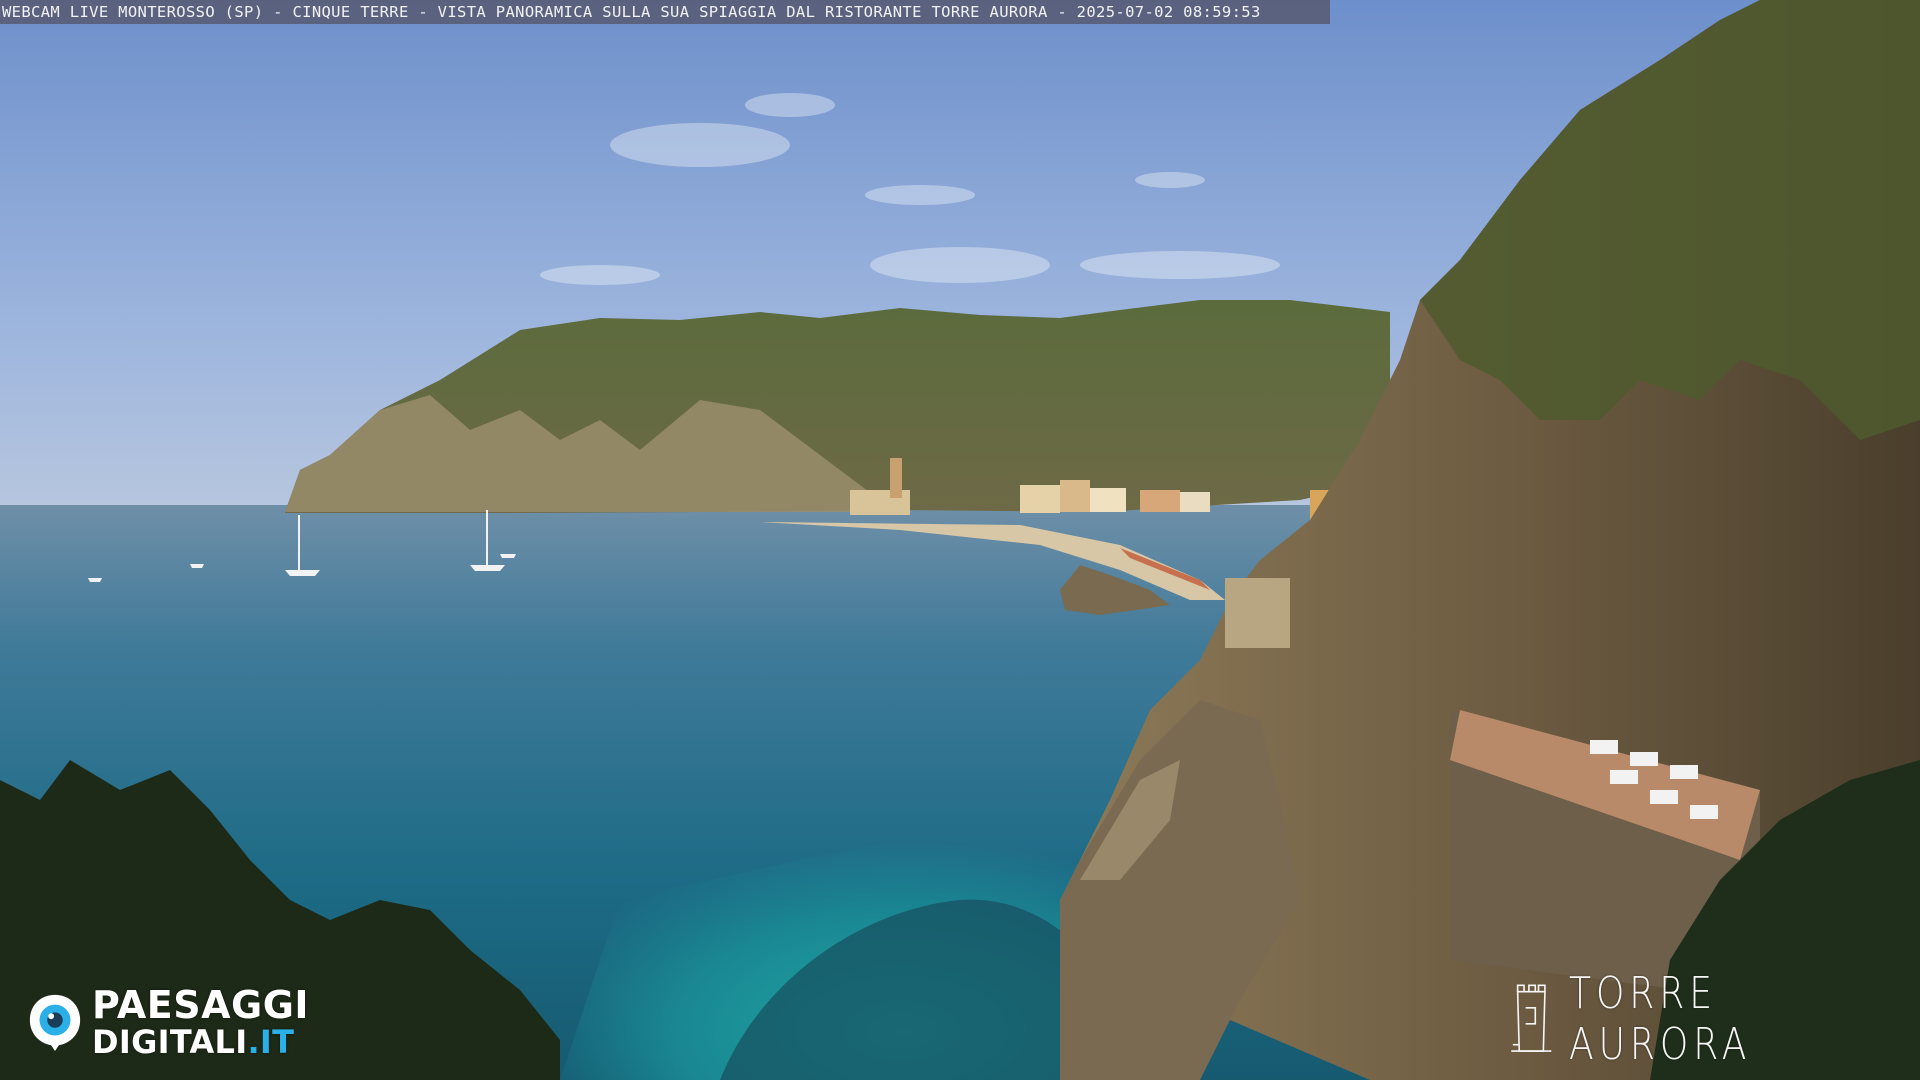 The width and height of the screenshot is (1920, 1080). Describe the element at coordinates (201, 1005) in the screenshot. I see `logo-line1: PAESAGGI` at that location.